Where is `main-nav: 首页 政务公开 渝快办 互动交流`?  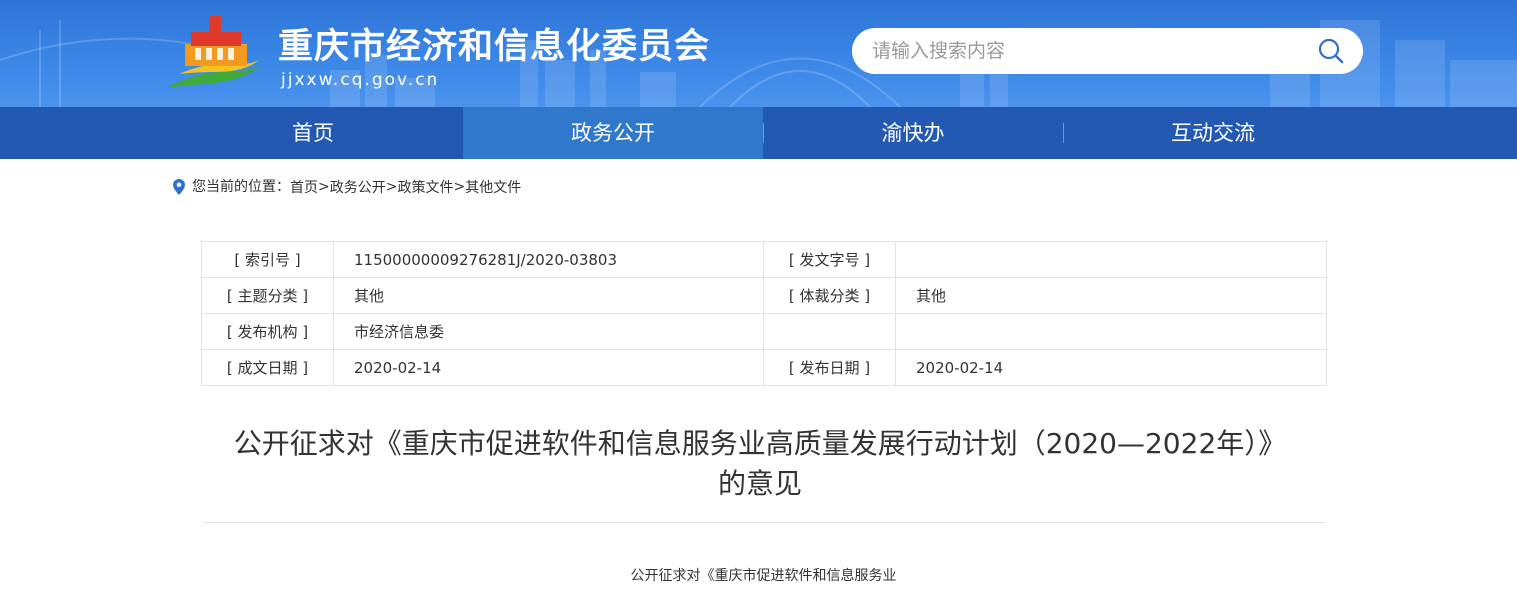 main-nav: 首页 政务公开 渝快办 互动交流 is located at coordinates (758, 133).